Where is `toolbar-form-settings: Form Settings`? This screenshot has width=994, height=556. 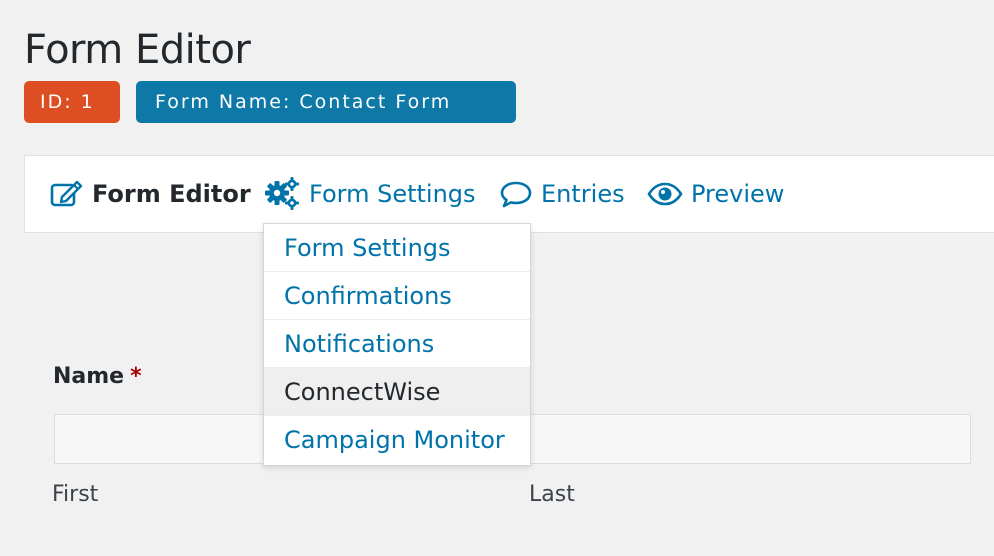 toolbar-form-settings: Form Settings is located at coordinates (369, 194).